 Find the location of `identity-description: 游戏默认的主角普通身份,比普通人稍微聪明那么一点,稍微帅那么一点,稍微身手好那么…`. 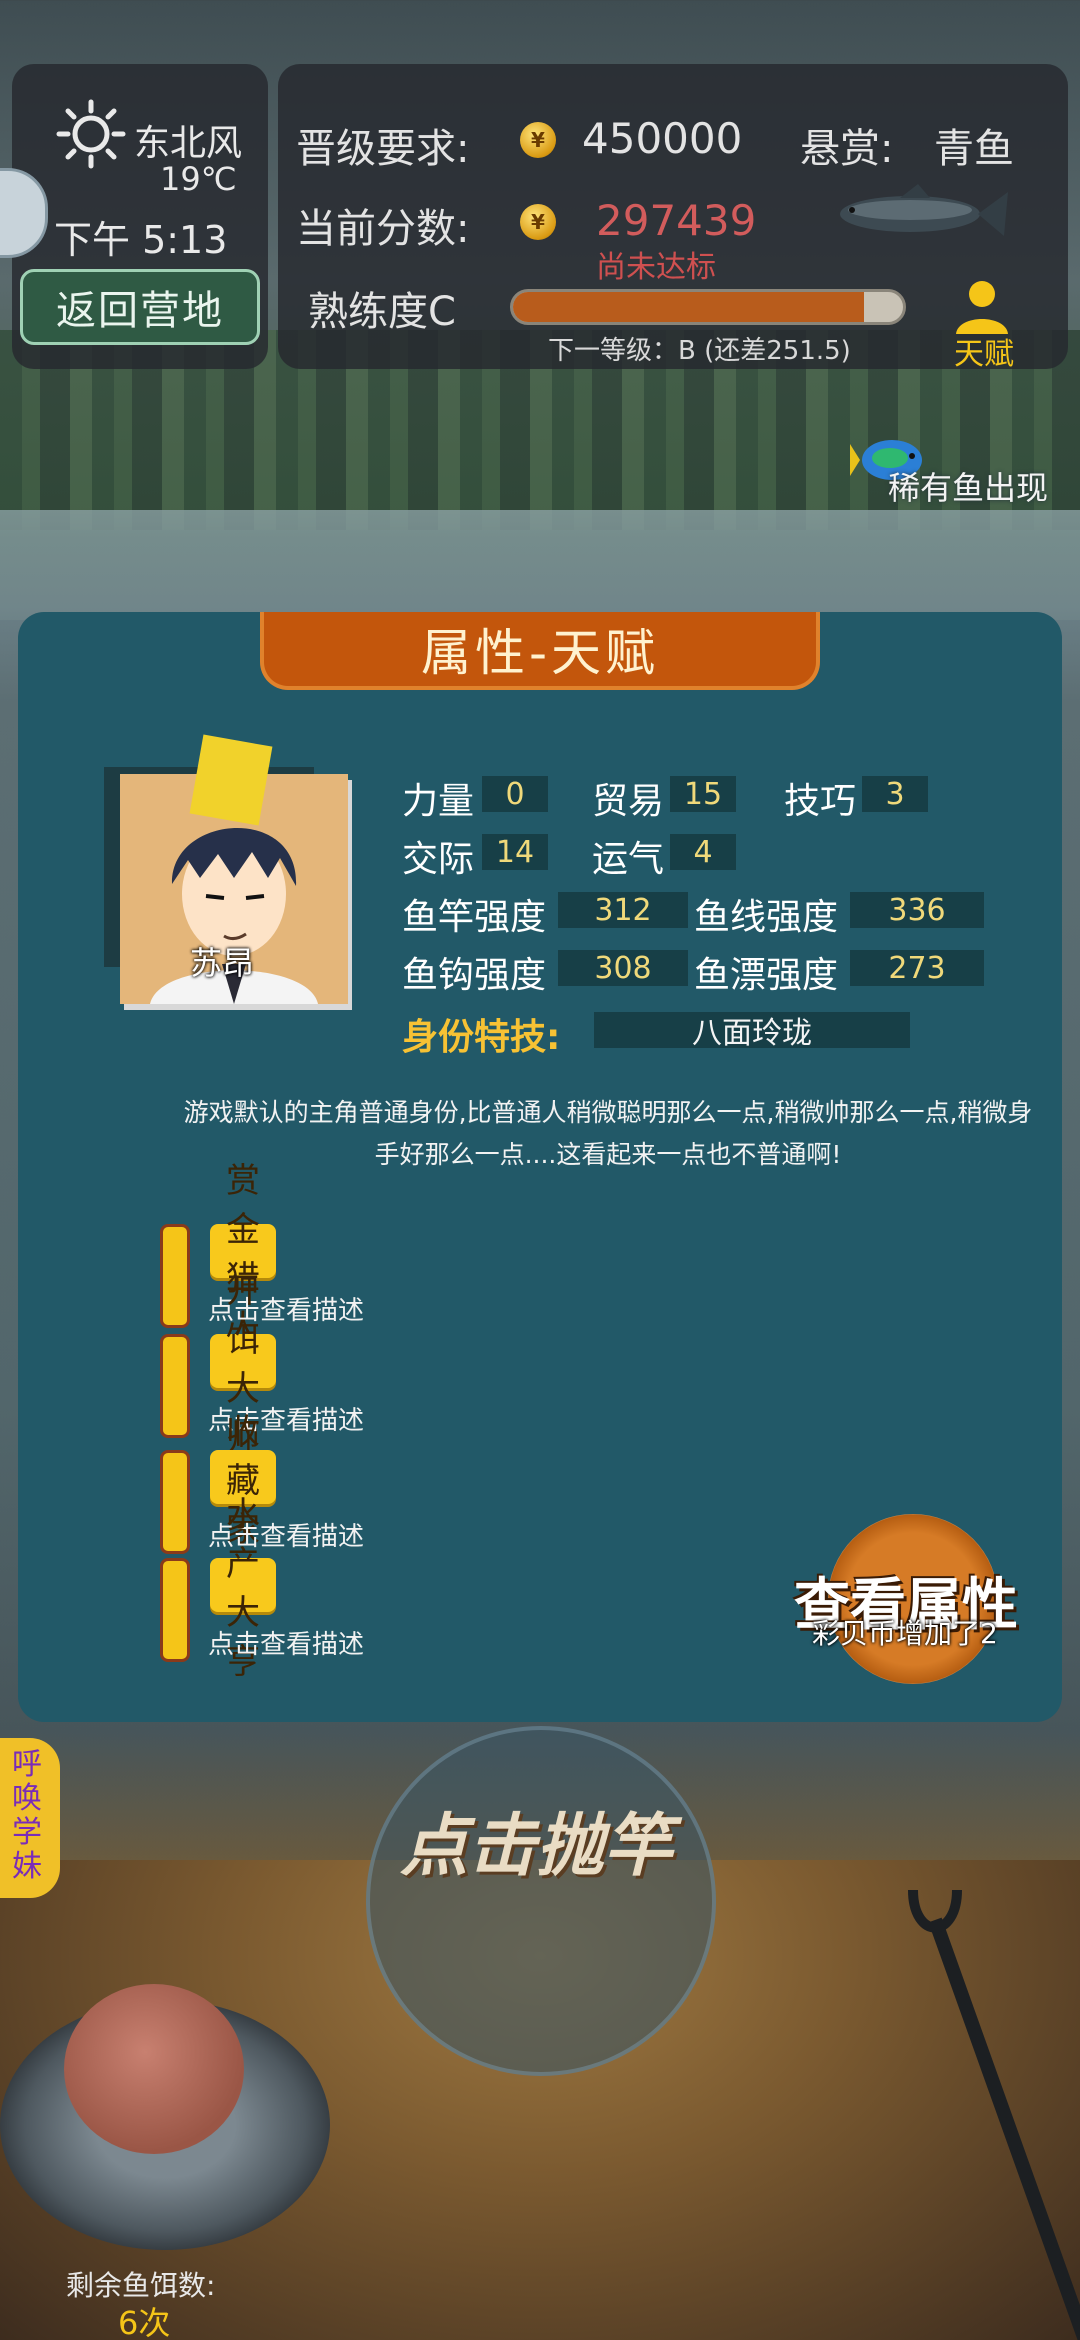

identity-description: 游戏默认的主角普通身份,比普通人稍微聪明那么一点,稍微帅那么一点,稍微身手好那么… is located at coordinates (608, 1133).